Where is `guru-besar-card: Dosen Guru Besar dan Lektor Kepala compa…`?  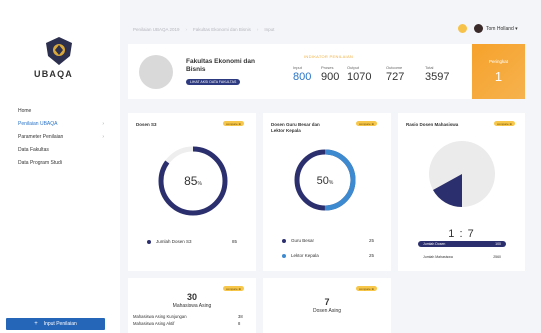
guru-besar-card: Dosen Guru Besar dan Lektor Kepala compa… is located at coordinates (327, 192).